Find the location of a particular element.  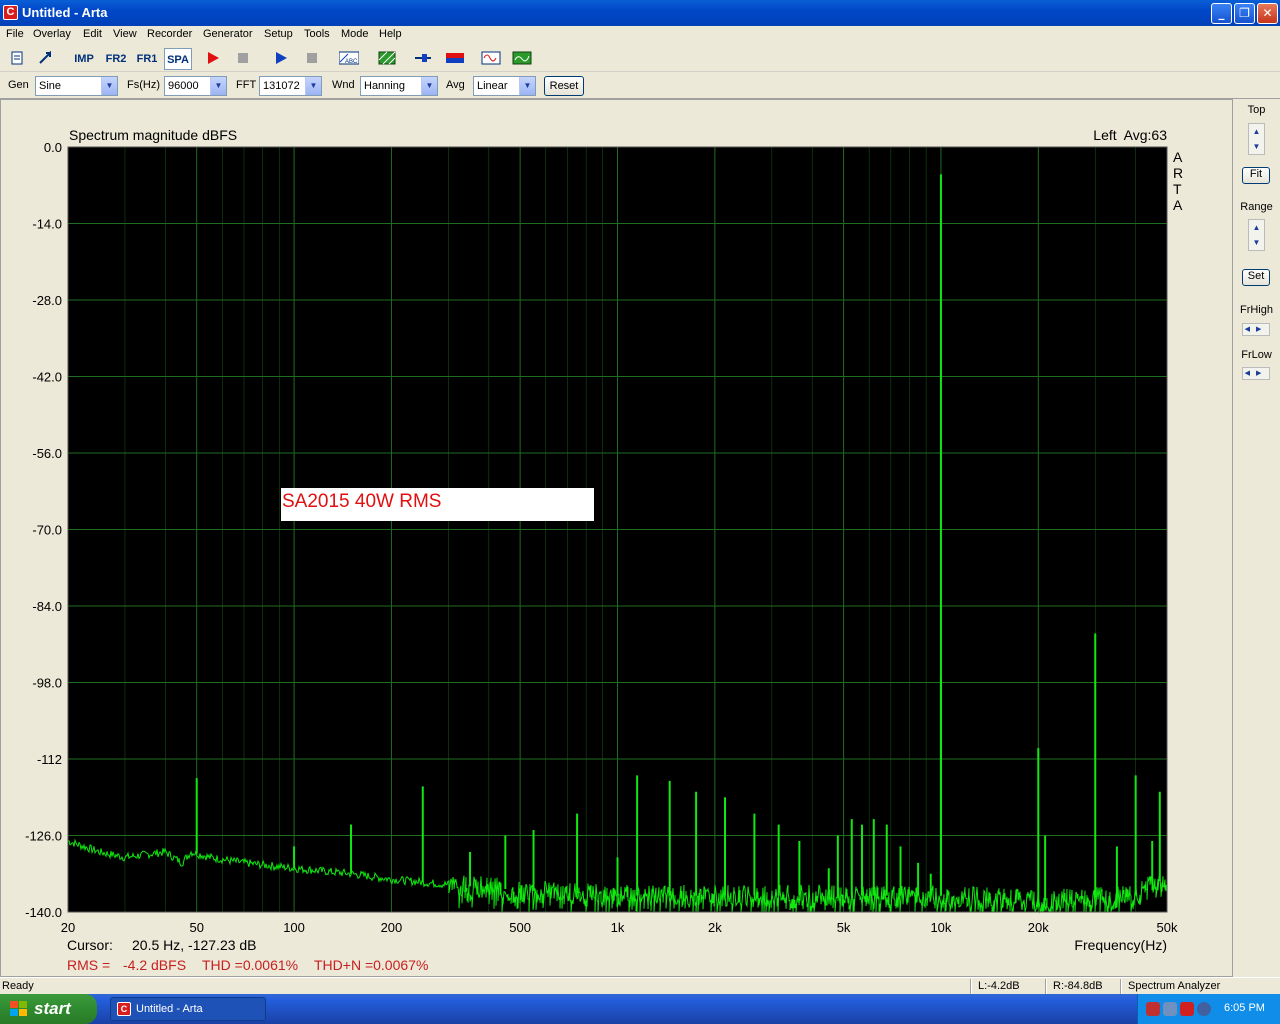

main-toolbar: IMP FR2 FR1 SPA ABC is located at coordinates (640, 58).